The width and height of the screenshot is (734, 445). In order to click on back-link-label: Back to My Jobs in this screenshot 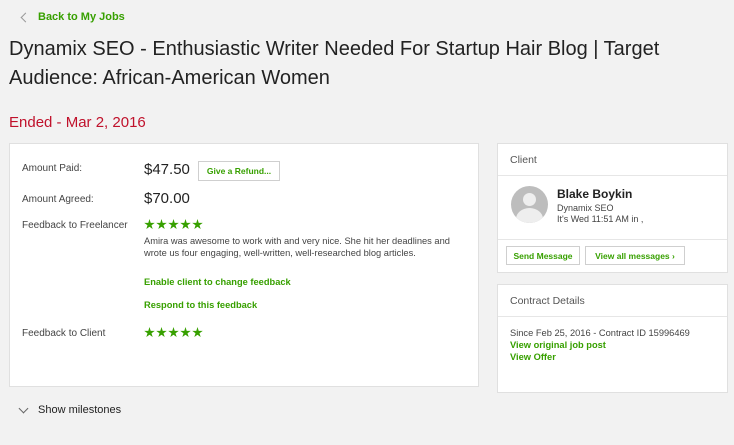, I will do `click(81, 17)`.